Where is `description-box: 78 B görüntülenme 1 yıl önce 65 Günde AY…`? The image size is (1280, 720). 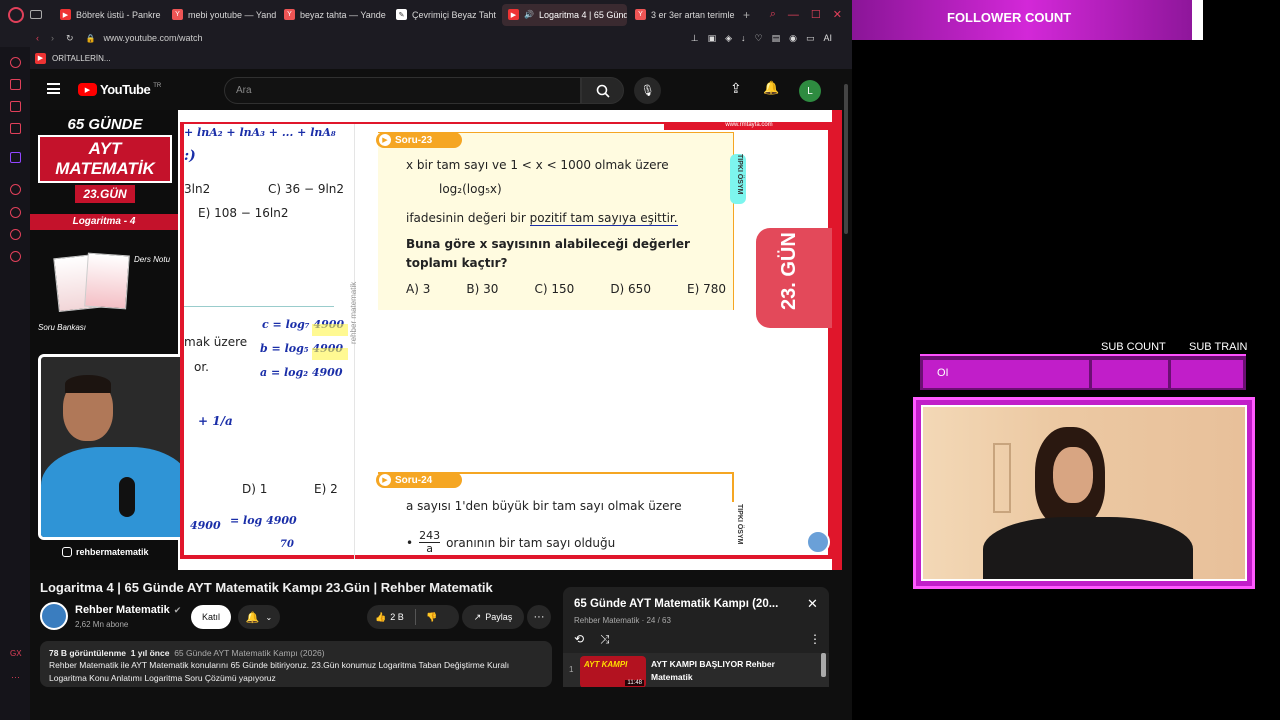
description-box: 78 B görüntülenme 1 yıl önce 65 Günde AY… is located at coordinates (296, 664).